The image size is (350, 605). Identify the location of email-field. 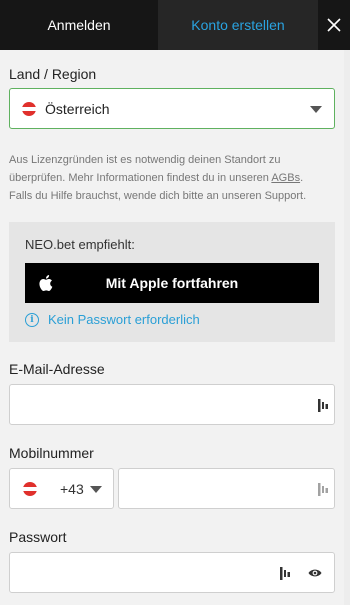
(172, 404).